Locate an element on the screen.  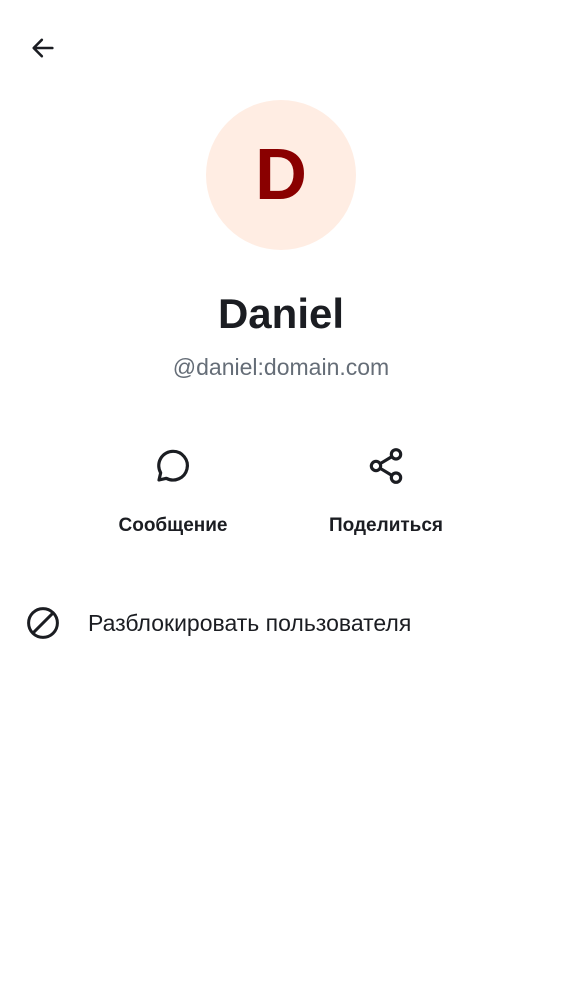
user-id: @daniel:domain.com is located at coordinates (281, 367).